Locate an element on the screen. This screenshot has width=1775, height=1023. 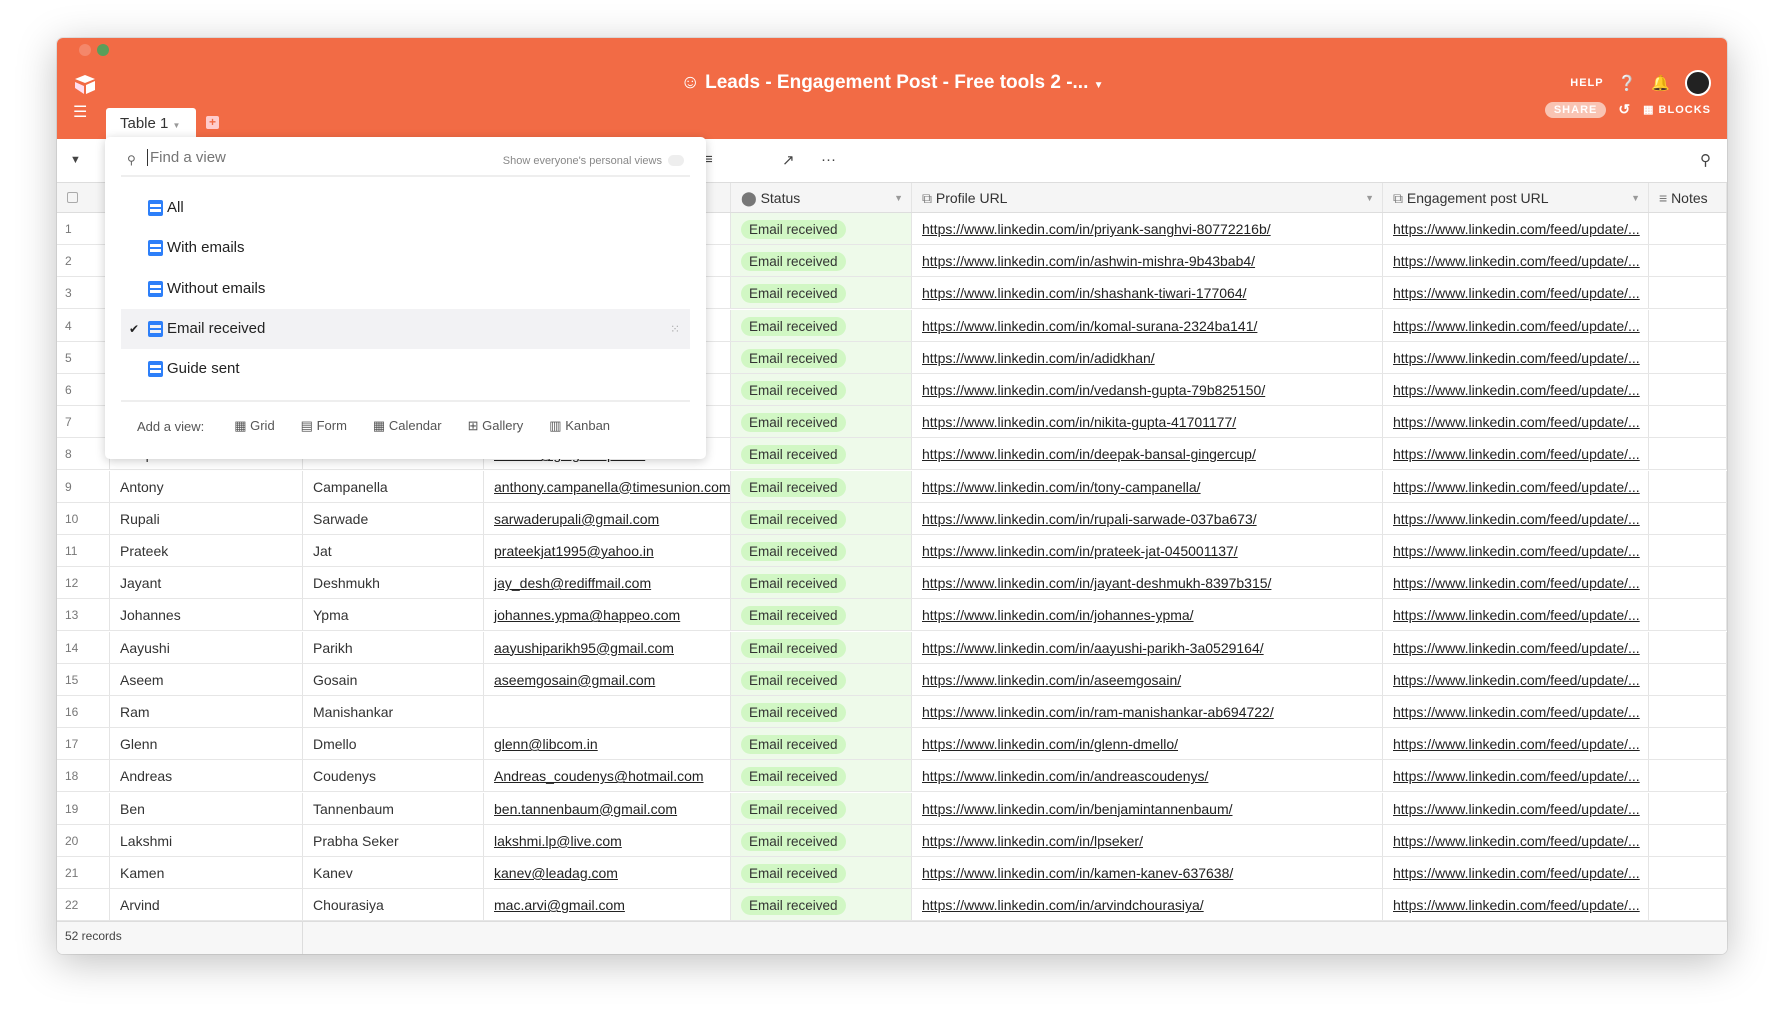
share-button: SHARE is located at coordinates (1575, 109).